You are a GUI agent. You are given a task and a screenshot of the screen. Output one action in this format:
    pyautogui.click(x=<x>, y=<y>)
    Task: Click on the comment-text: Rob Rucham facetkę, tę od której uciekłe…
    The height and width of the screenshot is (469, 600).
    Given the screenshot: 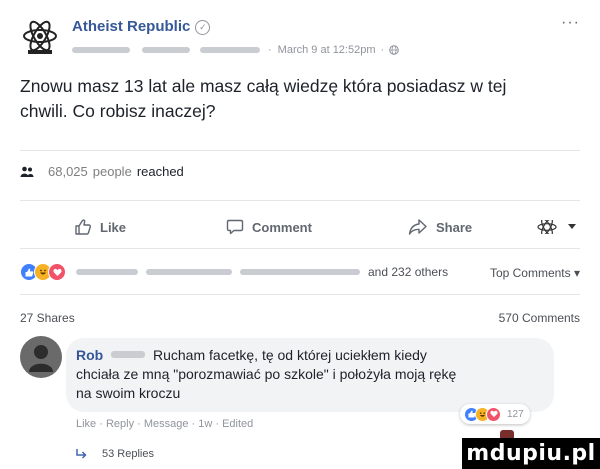 What is the action you would take?
    pyautogui.click(x=311, y=374)
    